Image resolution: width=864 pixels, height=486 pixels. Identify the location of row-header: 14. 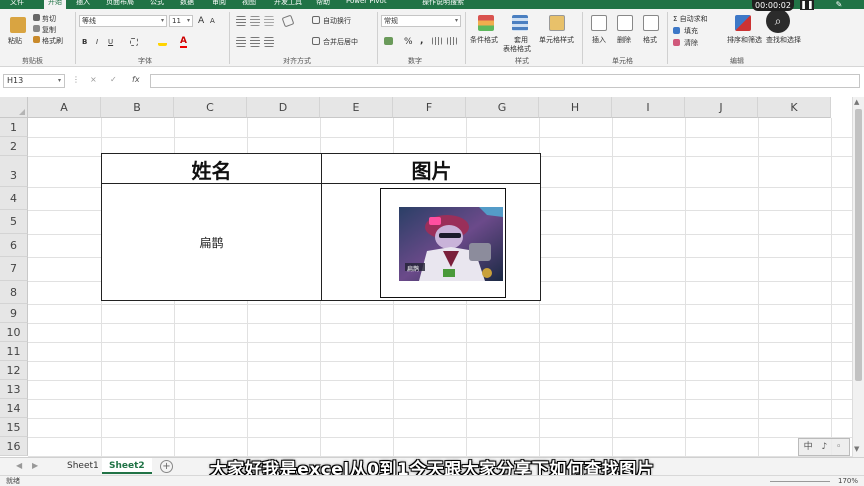
(14, 408).